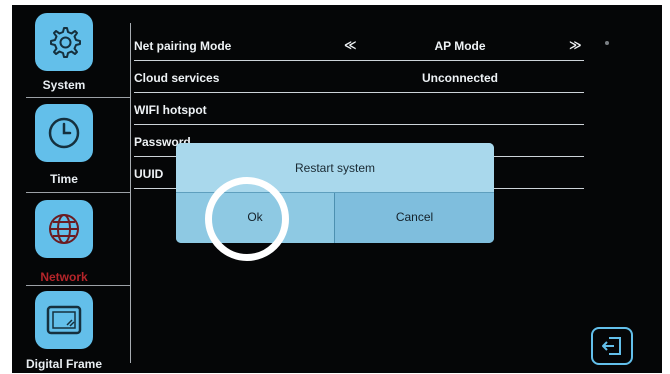 The height and width of the screenshot is (374, 670). Describe the element at coordinates (64, 133) in the screenshot. I see `clock-icon` at that location.